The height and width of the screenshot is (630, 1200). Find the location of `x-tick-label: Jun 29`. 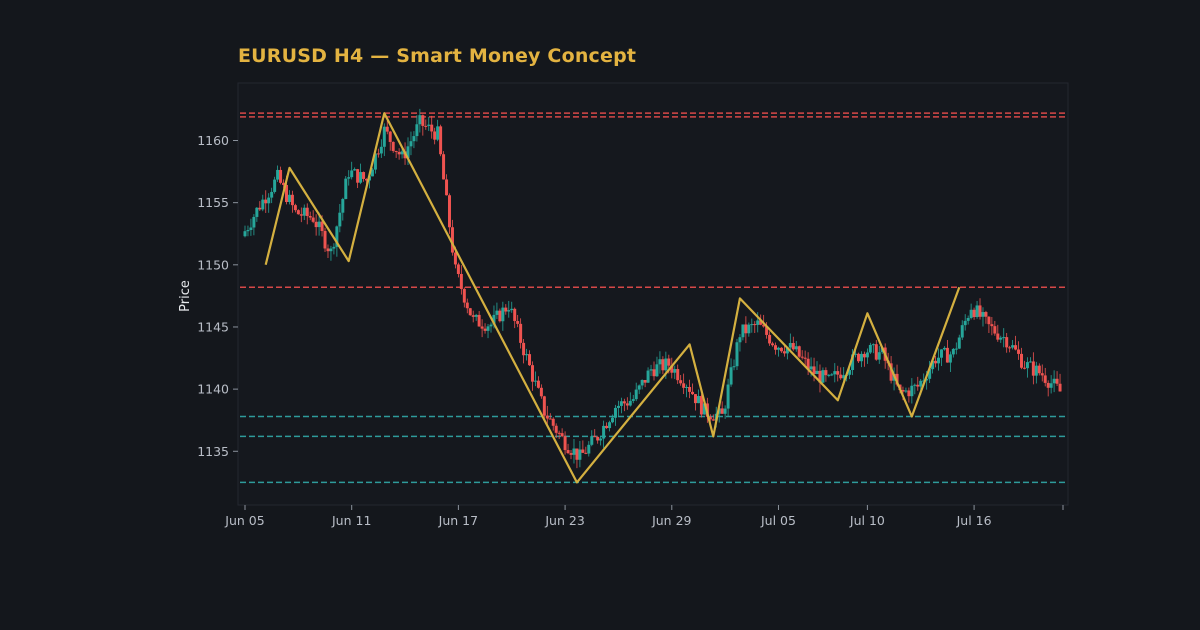

x-tick-label: Jun 29 is located at coordinates (671, 520).